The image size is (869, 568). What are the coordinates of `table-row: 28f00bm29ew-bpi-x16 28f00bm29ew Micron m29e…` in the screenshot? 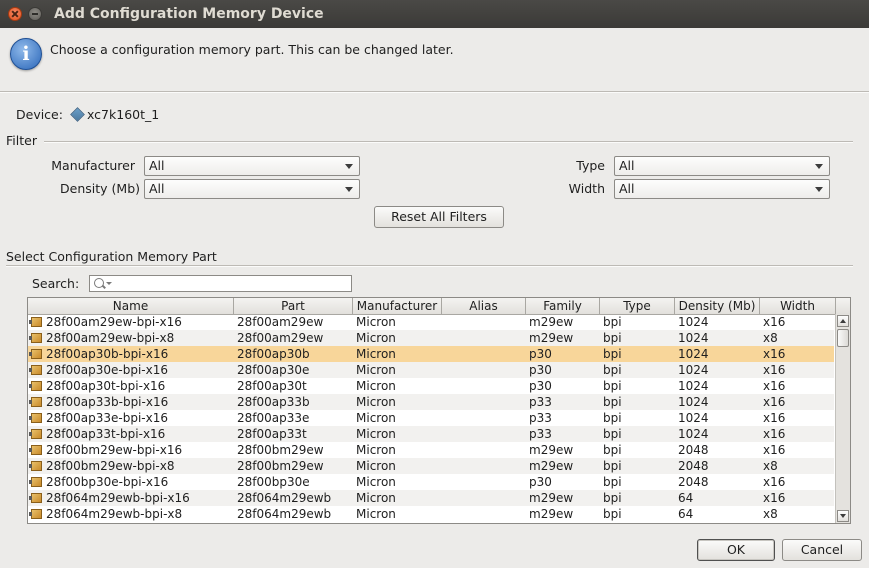 It's located at (431, 450).